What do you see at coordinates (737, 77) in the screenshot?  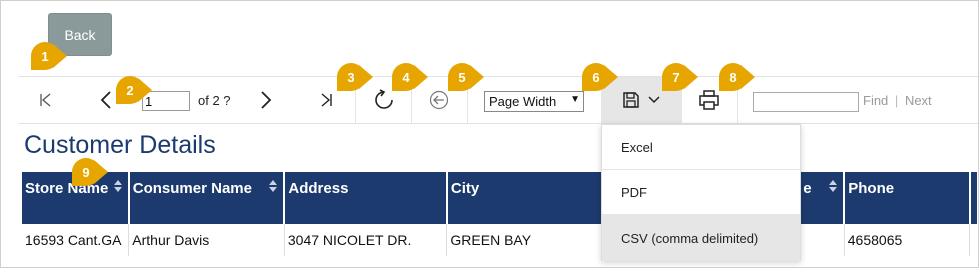 I see `callout-badge-8: 8` at bounding box center [737, 77].